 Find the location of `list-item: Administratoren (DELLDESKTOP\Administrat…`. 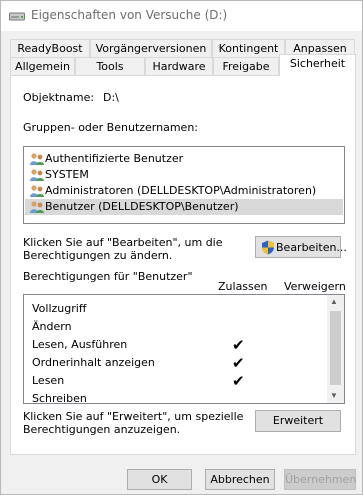

list-item: Administratoren (DELLDESKTOP\Administrat… is located at coordinates (184, 191).